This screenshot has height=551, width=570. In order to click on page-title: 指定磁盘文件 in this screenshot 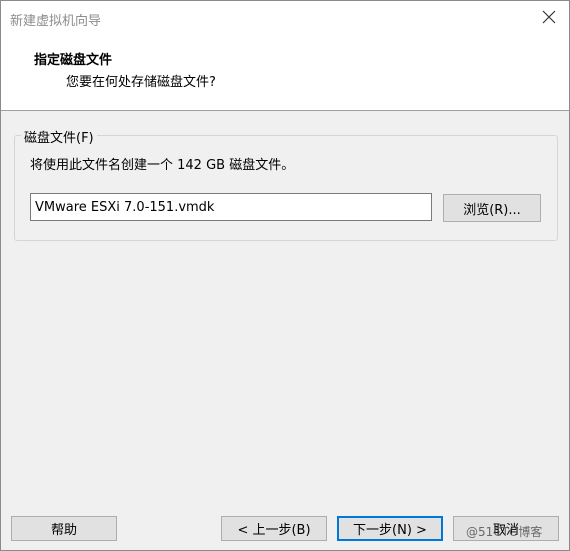, I will do `click(73, 60)`.